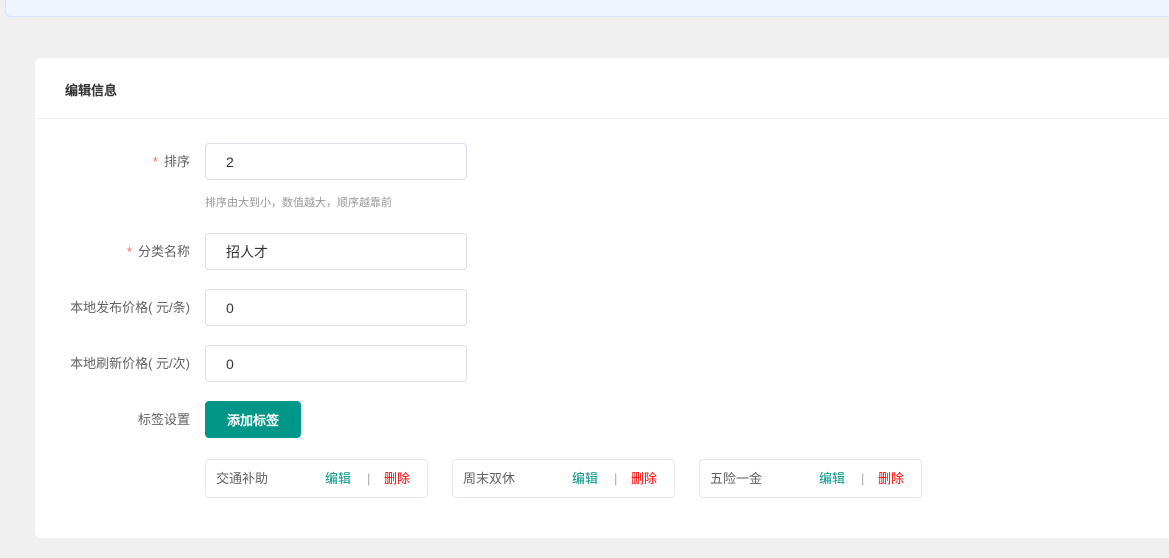 This screenshot has width=1169, height=558. What do you see at coordinates (242, 478) in the screenshot?
I see `tag-name: 交通补助` at bounding box center [242, 478].